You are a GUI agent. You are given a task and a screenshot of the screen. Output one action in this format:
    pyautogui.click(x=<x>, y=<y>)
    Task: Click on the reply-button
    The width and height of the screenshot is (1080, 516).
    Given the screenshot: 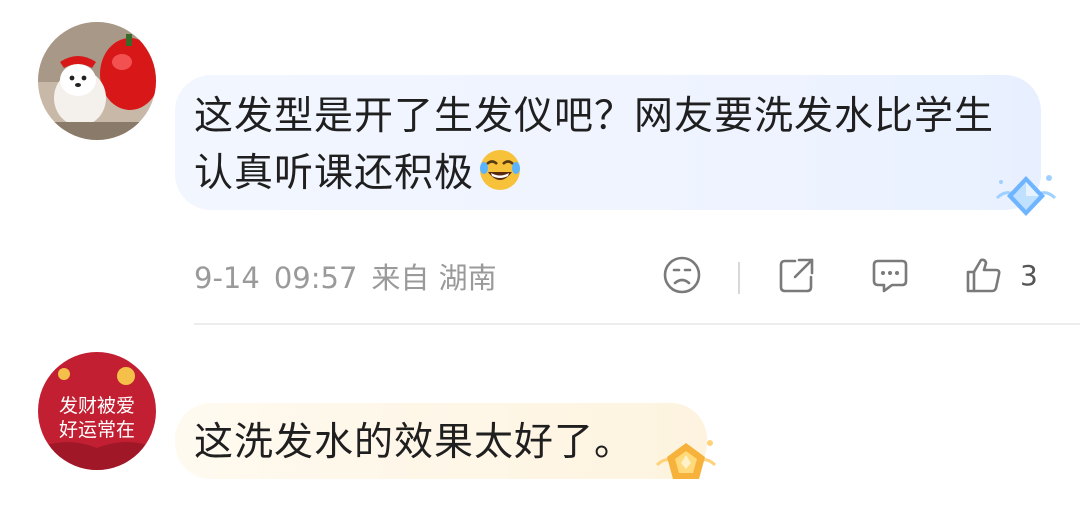 What is the action you would take?
    pyautogui.click(x=890, y=275)
    